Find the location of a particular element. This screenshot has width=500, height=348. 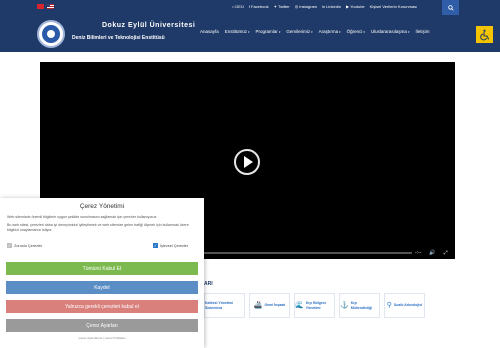

social-link-label: Kişisel Verilerin Korunması is located at coordinates (393, 6).